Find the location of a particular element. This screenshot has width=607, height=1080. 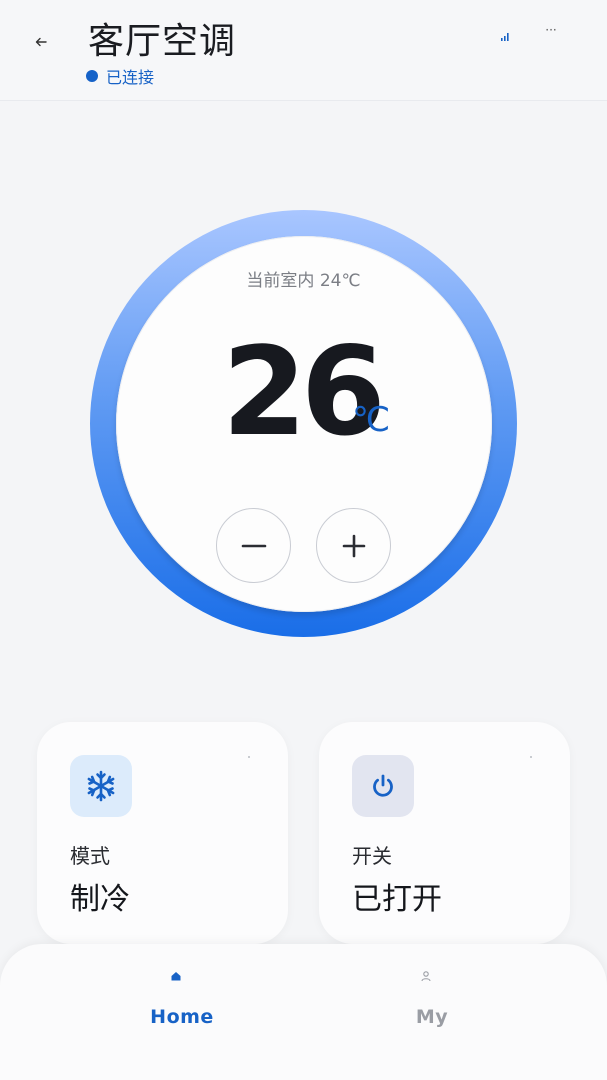

bottom-navigation: Home My is located at coordinates (303, 1012).